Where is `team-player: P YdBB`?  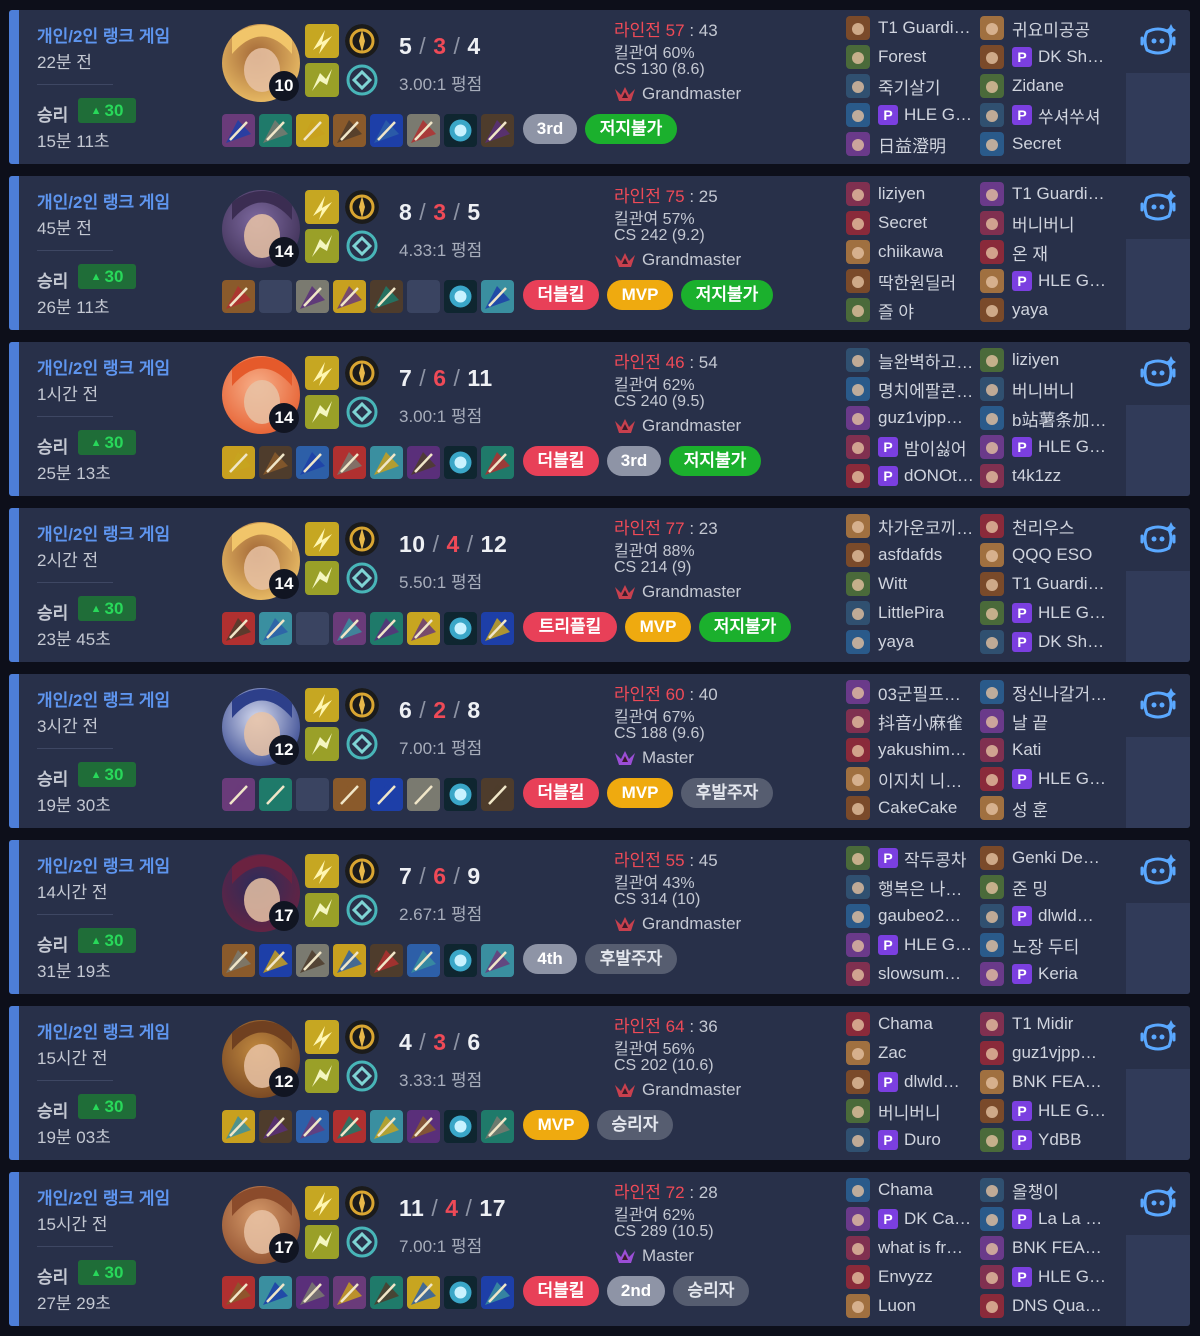 team-player: P YdBB is located at coordinates (1048, 1140).